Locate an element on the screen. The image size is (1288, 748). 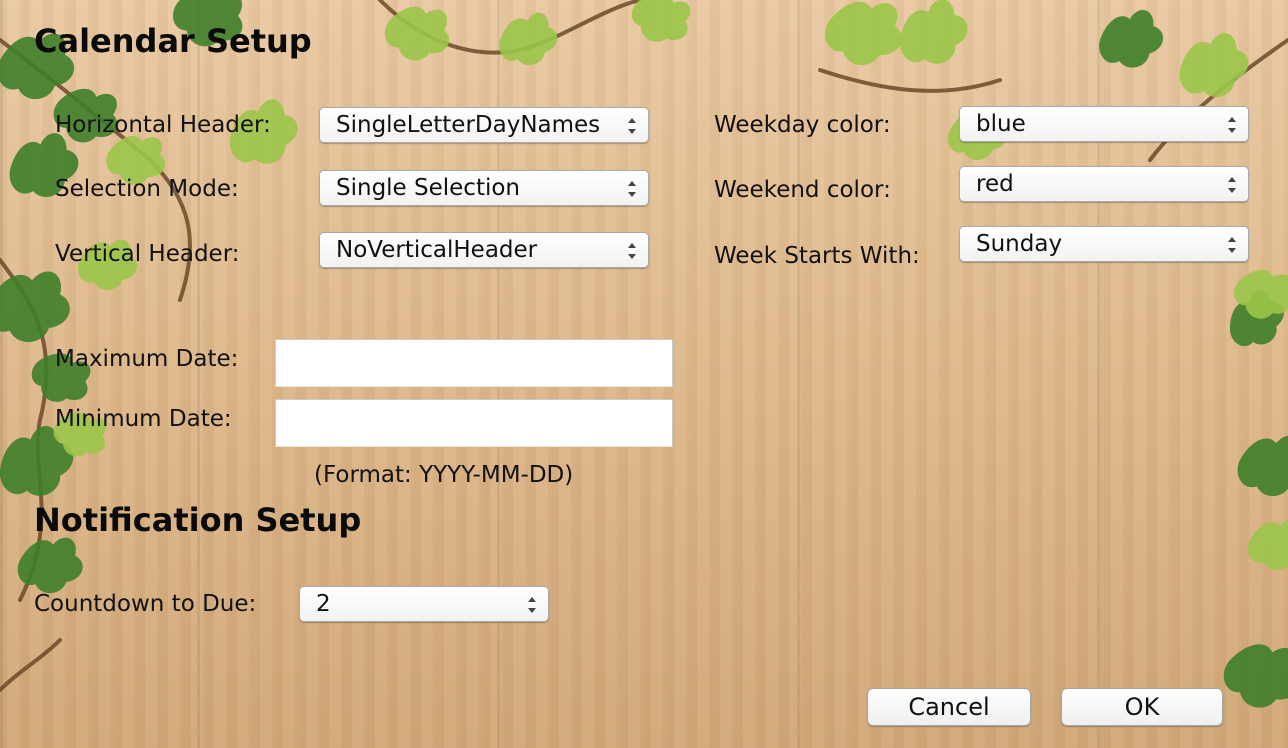
calendar-setup-title: Calendar Setup is located at coordinates (173, 41).